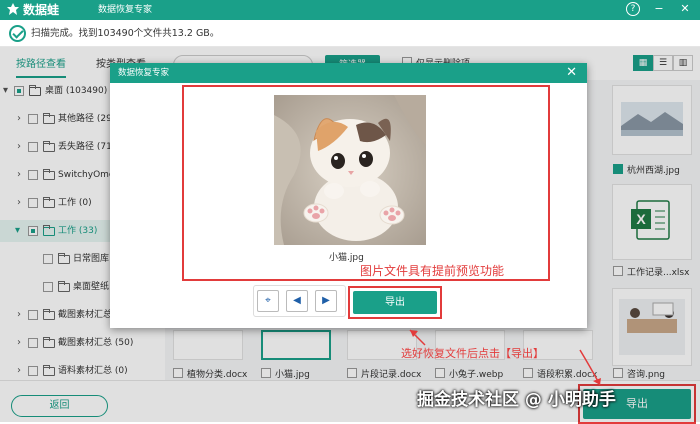  What do you see at coordinates (395, 302) in the screenshot?
I see `dialog-export-highlight` at bounding box center [395, 302].